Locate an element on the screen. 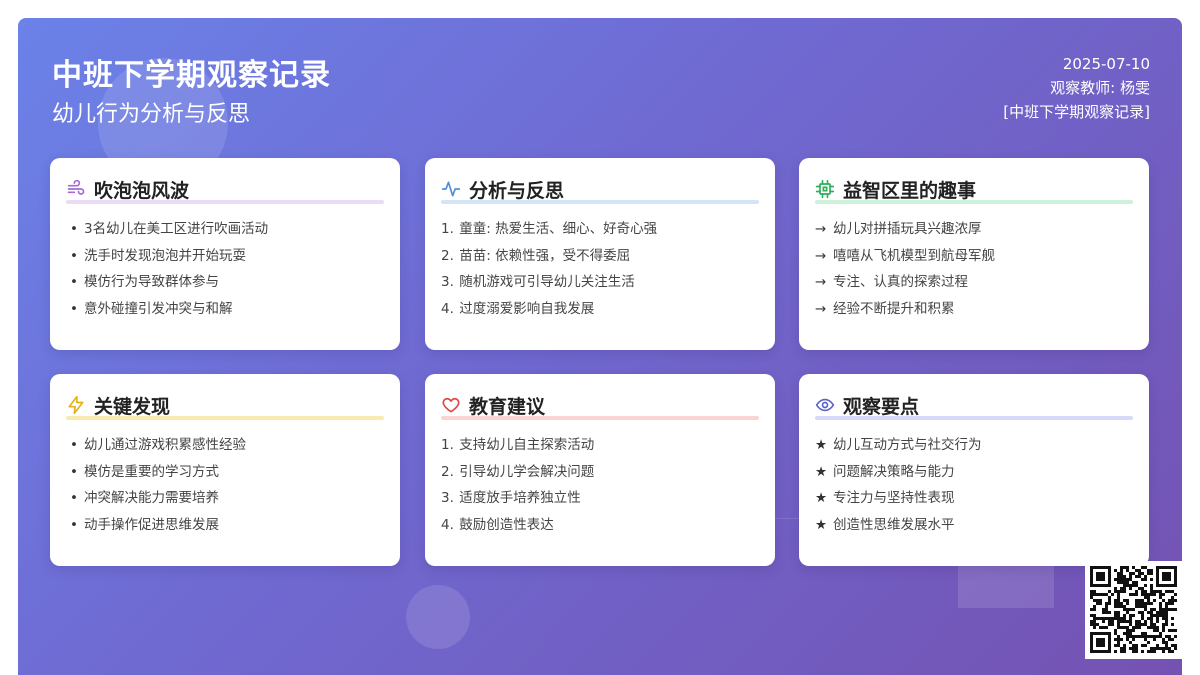 Image resolution: width=1200 pixels, height=675 pixels. card-header: 分析与反思 is located at coordinates (600, 190).